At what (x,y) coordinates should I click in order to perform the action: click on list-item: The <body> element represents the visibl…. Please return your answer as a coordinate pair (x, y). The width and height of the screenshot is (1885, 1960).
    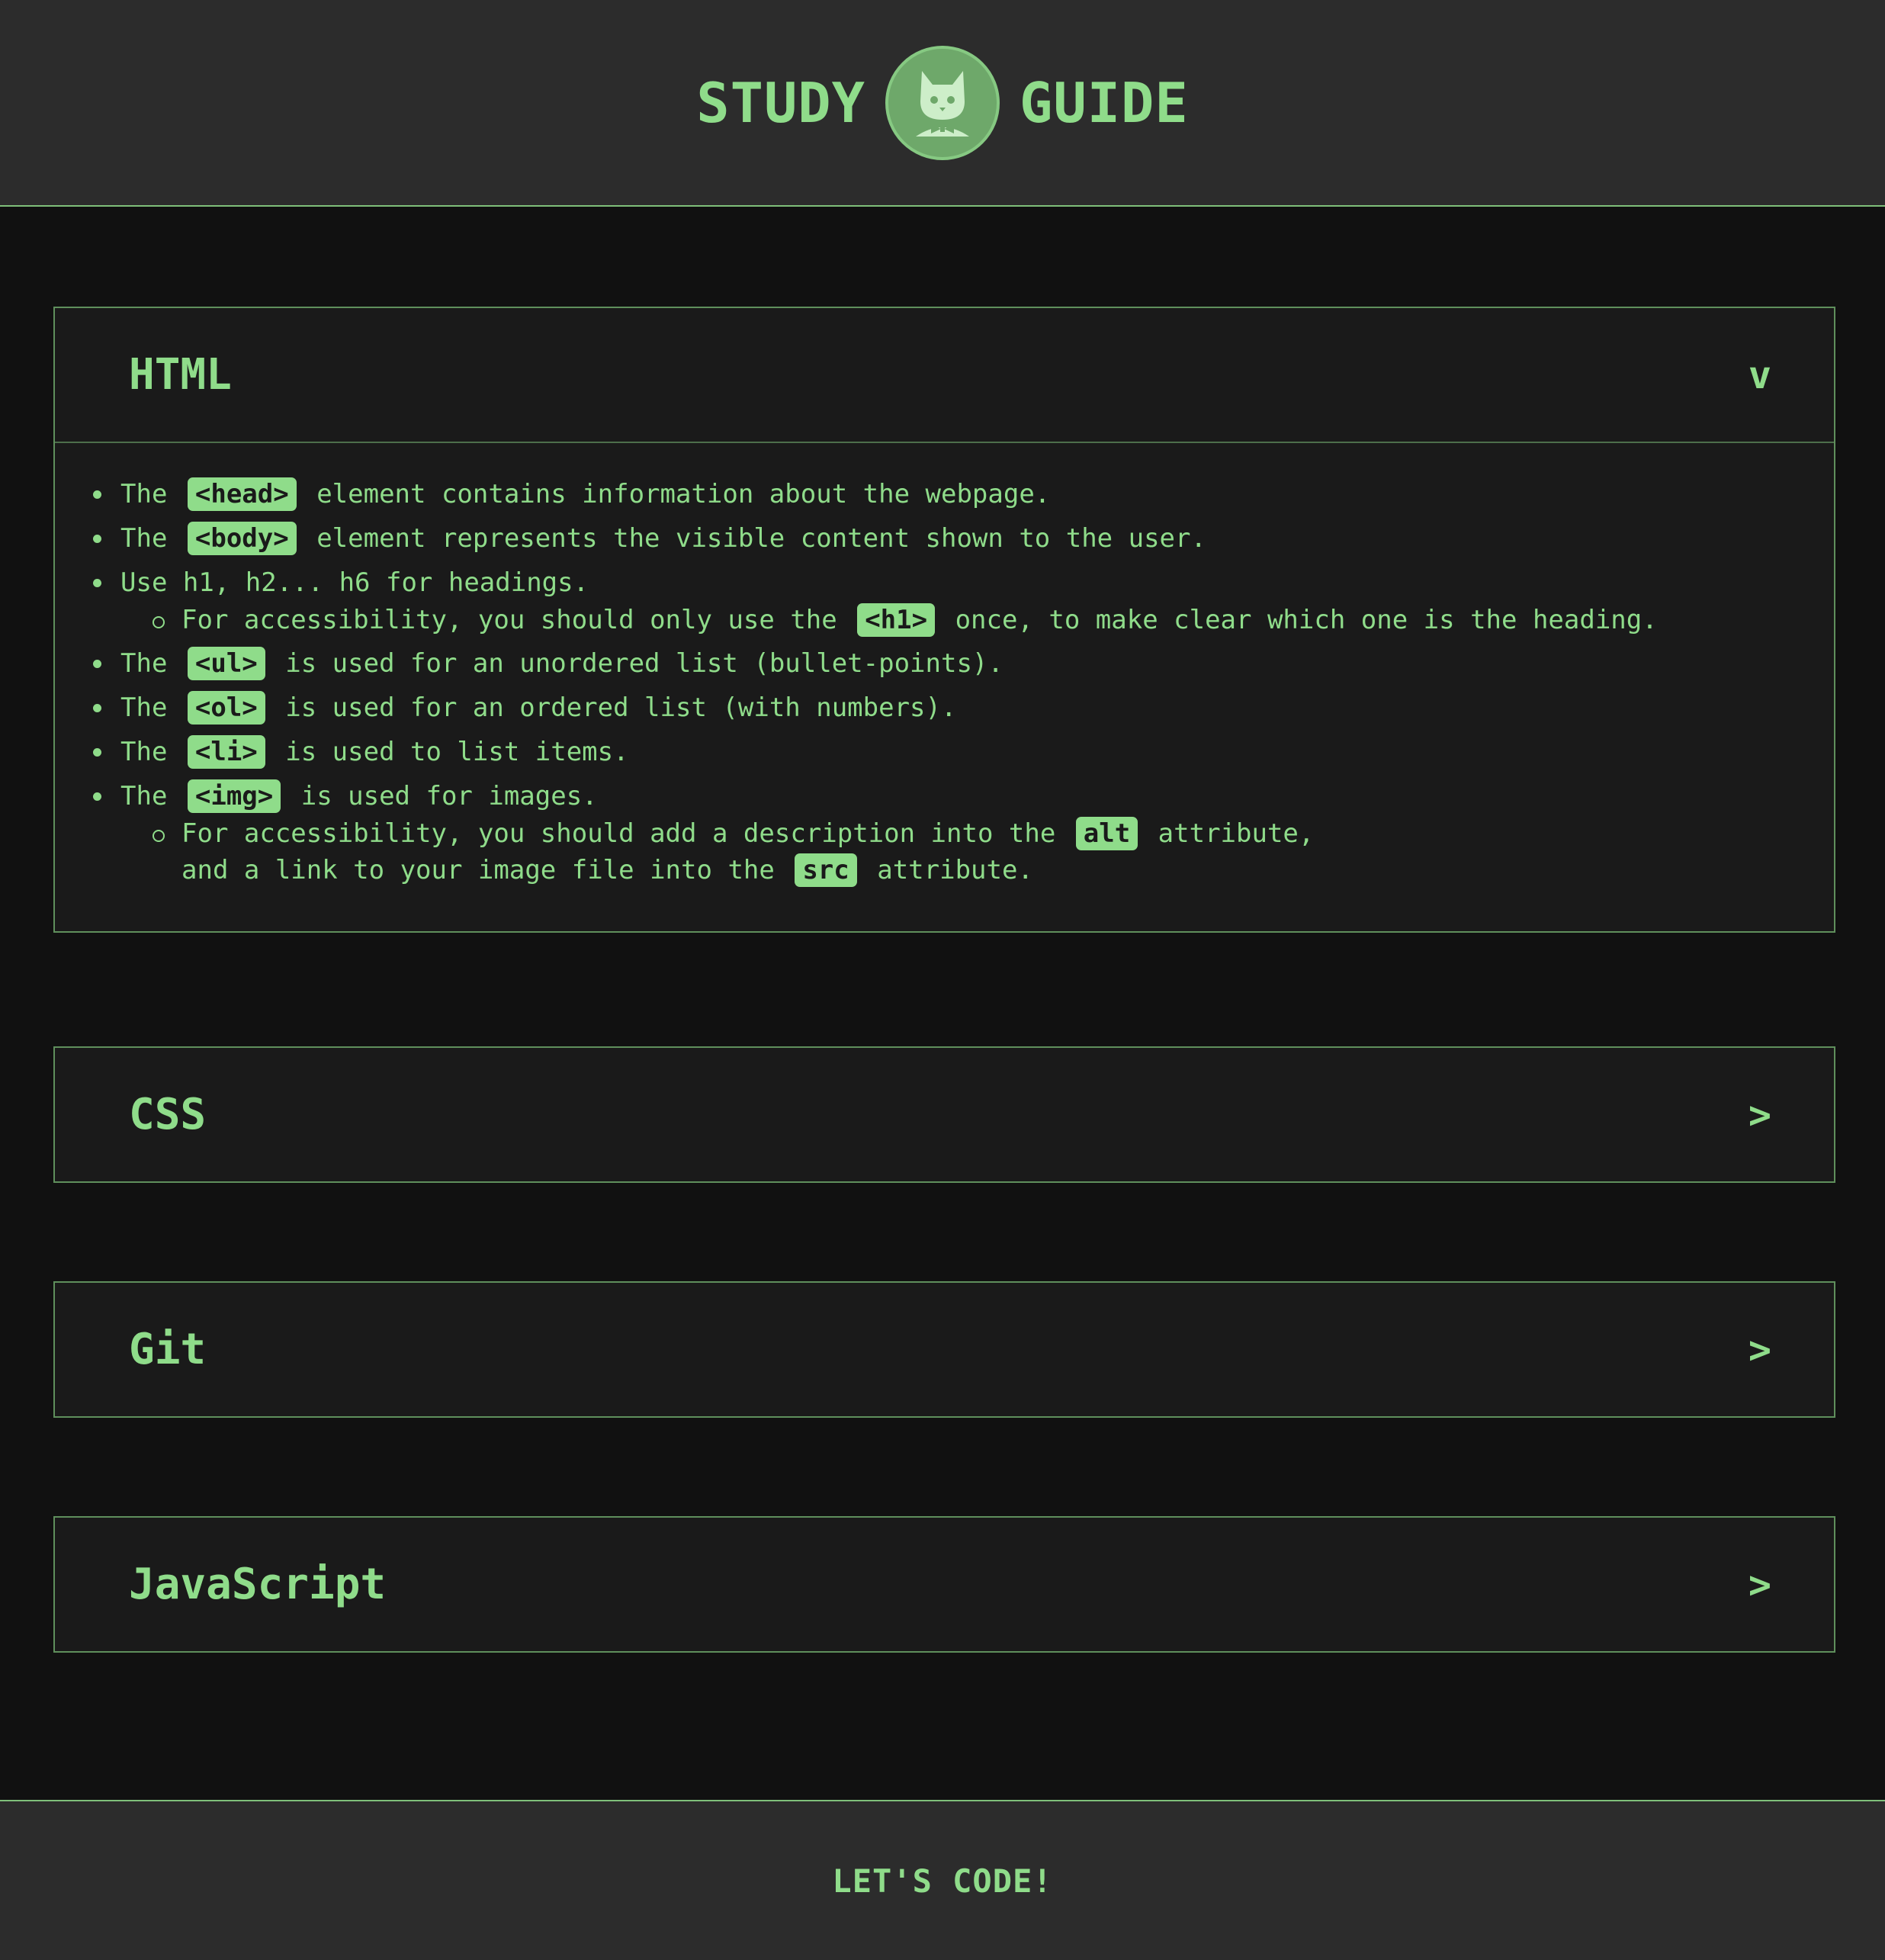
    Looking at the image, I should click on (946, 538).